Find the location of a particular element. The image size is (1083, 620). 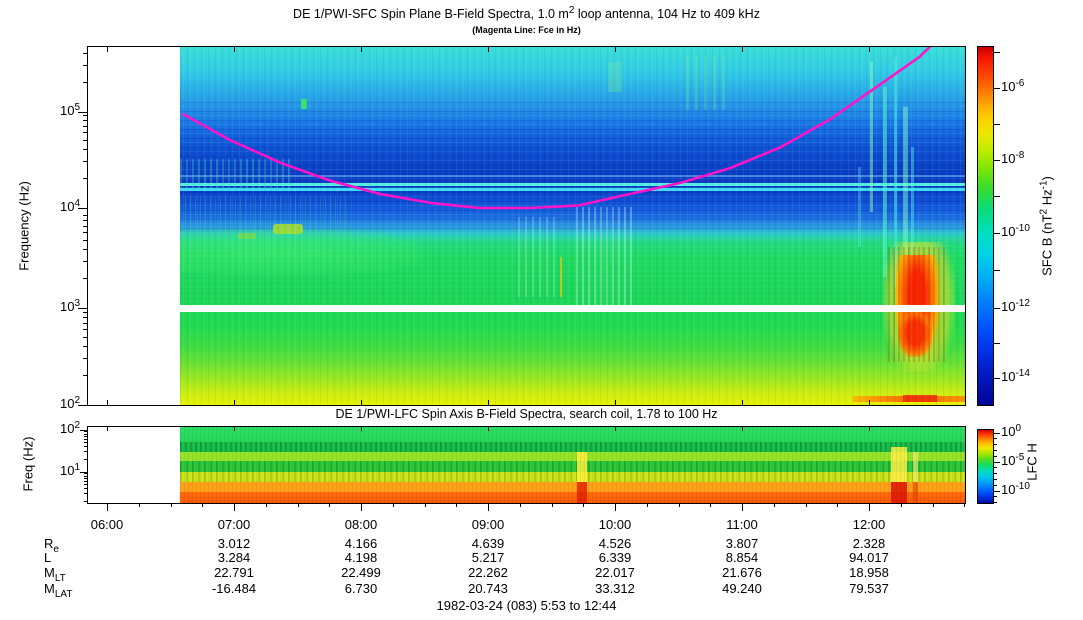

lfc-colorbar-tick-label: 10-10 is located at coordinates (1015, 489).